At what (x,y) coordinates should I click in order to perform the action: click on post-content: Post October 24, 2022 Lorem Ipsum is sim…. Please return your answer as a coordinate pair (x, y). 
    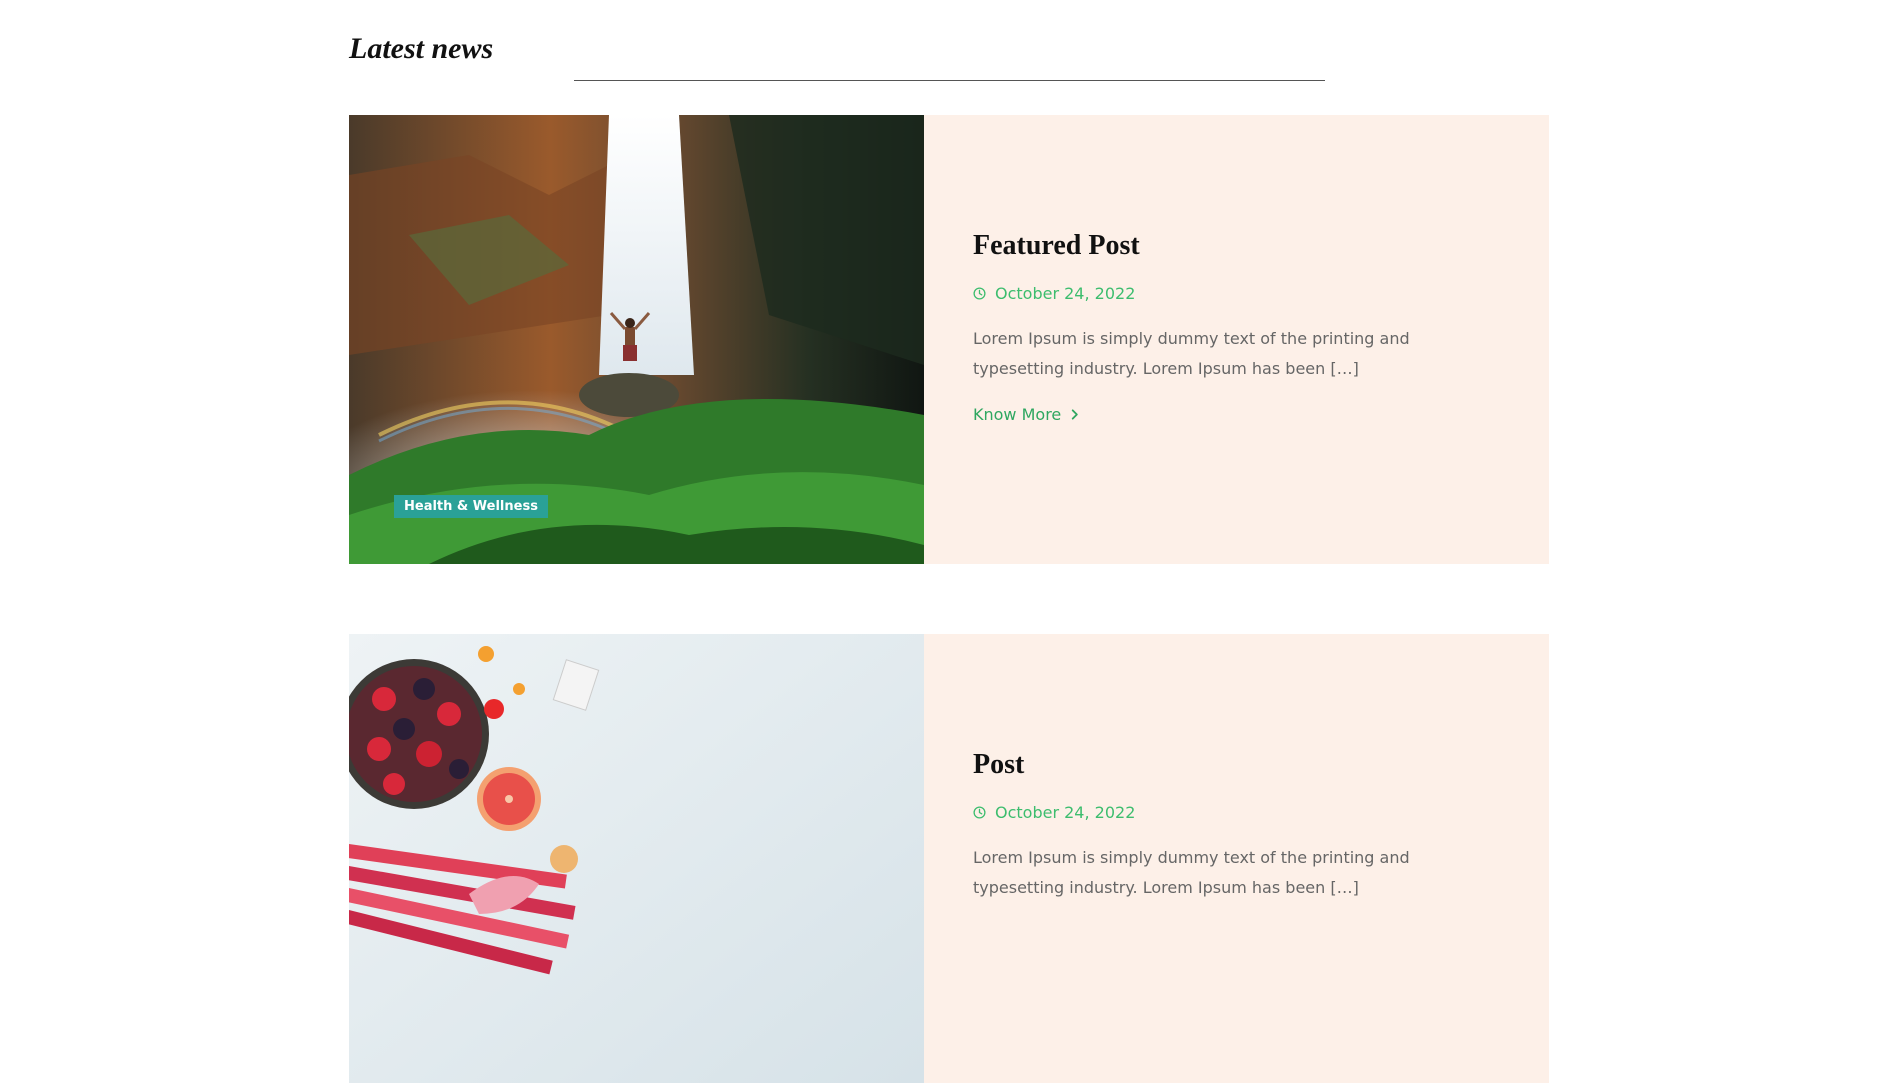
    Looking at the image, I should click on (1236, 858).